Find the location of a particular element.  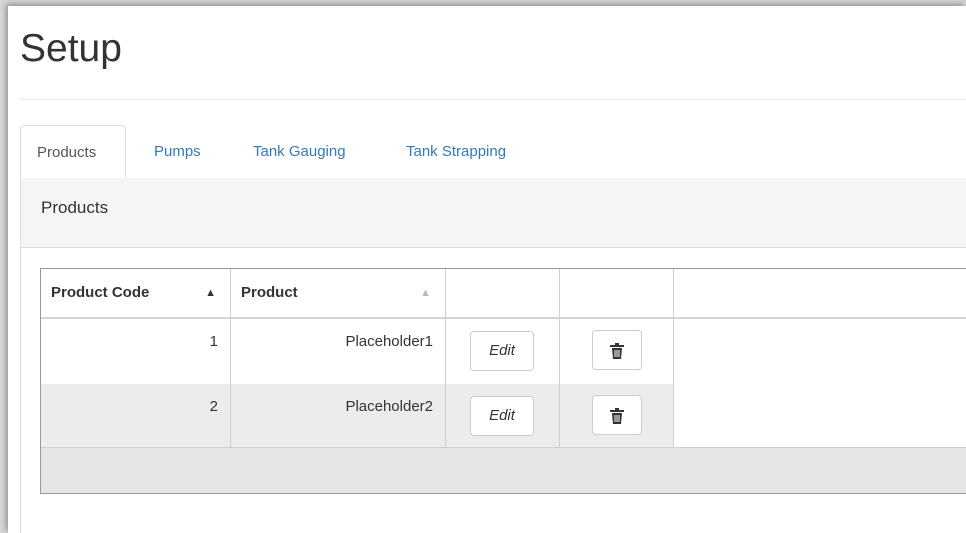

tab-label: Pumps is located at coordinates (177, 151).